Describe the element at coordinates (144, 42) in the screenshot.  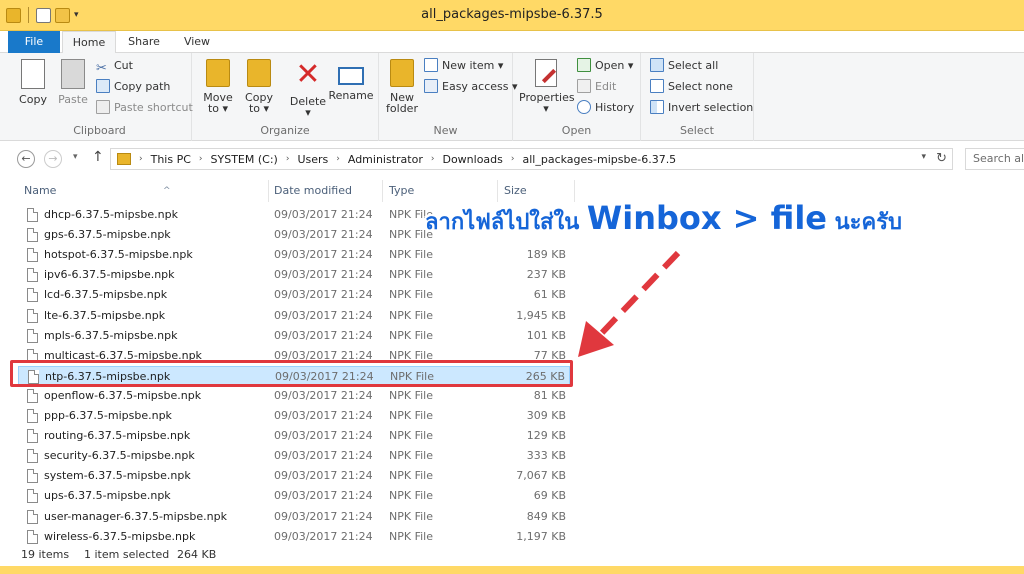
I see `tab-share: Share` at that location.